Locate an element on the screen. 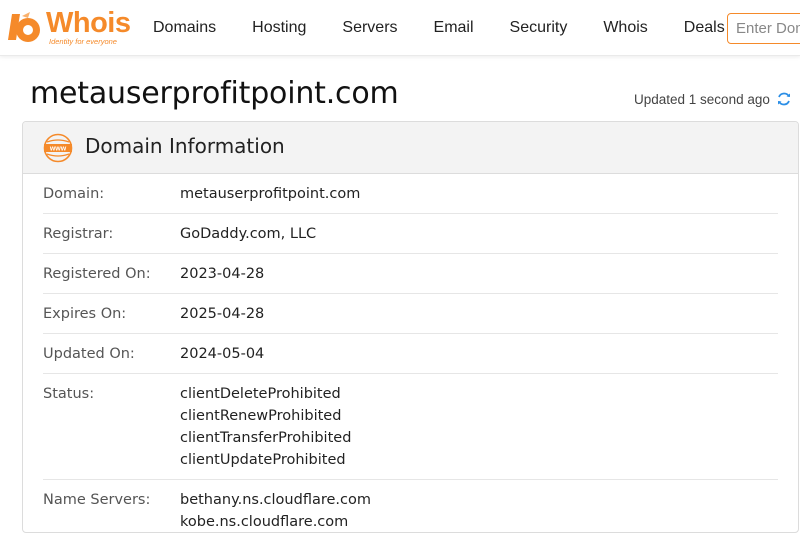 The height and width of the screenshot is (534, 800). row-value: 2023-04-28 is located at coordinates (222, 274).